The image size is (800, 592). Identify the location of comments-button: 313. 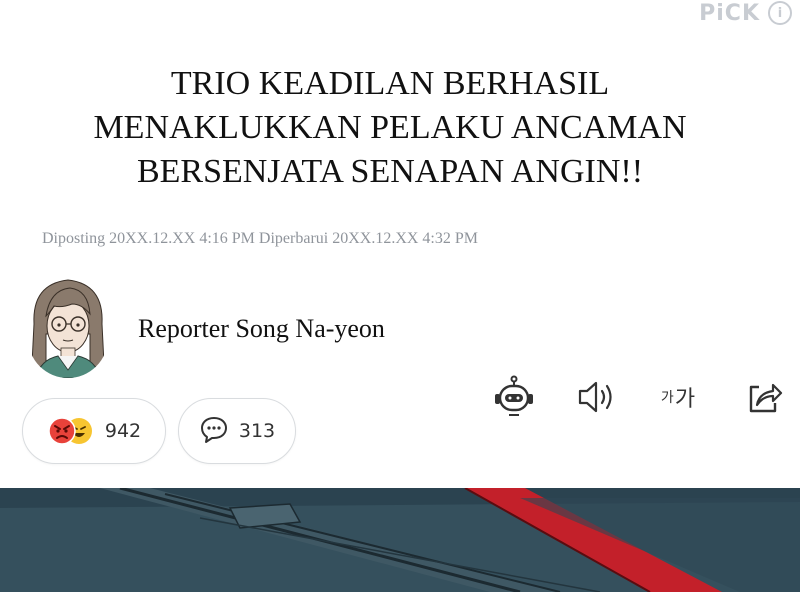
(237, 431).